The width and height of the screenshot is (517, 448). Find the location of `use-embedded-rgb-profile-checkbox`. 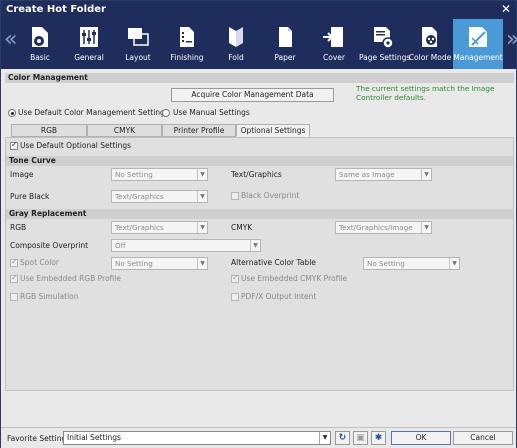

use-embedded-rgb-profile-checkbox is located at coordinates (14, 278).